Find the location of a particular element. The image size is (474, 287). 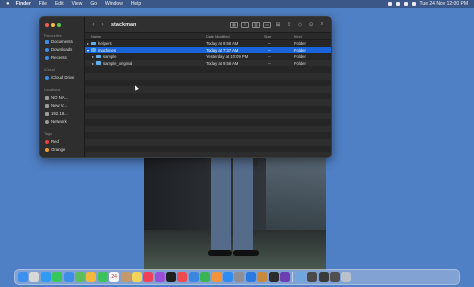

red-tag-icon is located at coordinates (47, 141).